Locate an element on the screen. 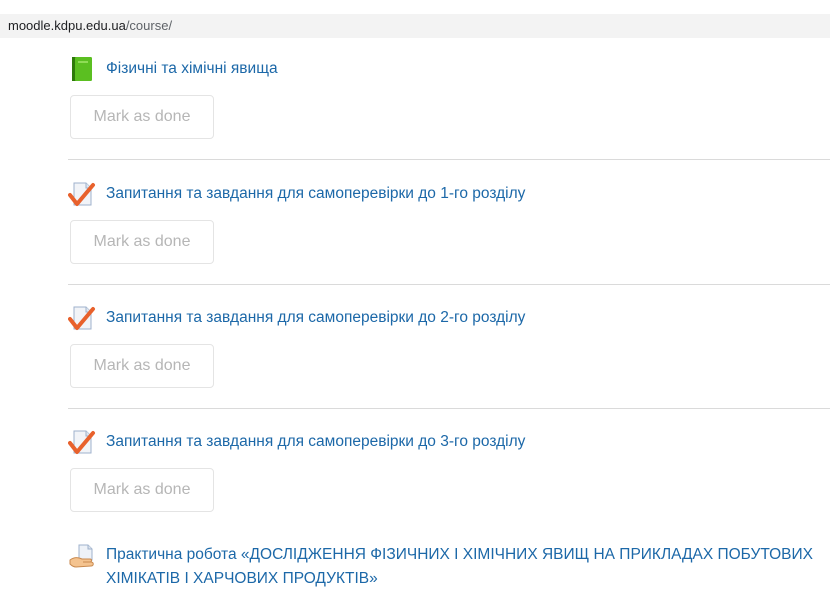 The height and width of the screenshot is (594, 830). url-path: /course/ is located at coordinates (149, 25).